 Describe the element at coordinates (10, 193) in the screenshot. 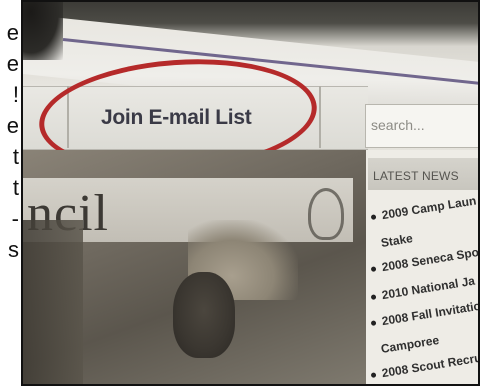

I see `left-slide-text-column: e e ! e t t - s` at that location.